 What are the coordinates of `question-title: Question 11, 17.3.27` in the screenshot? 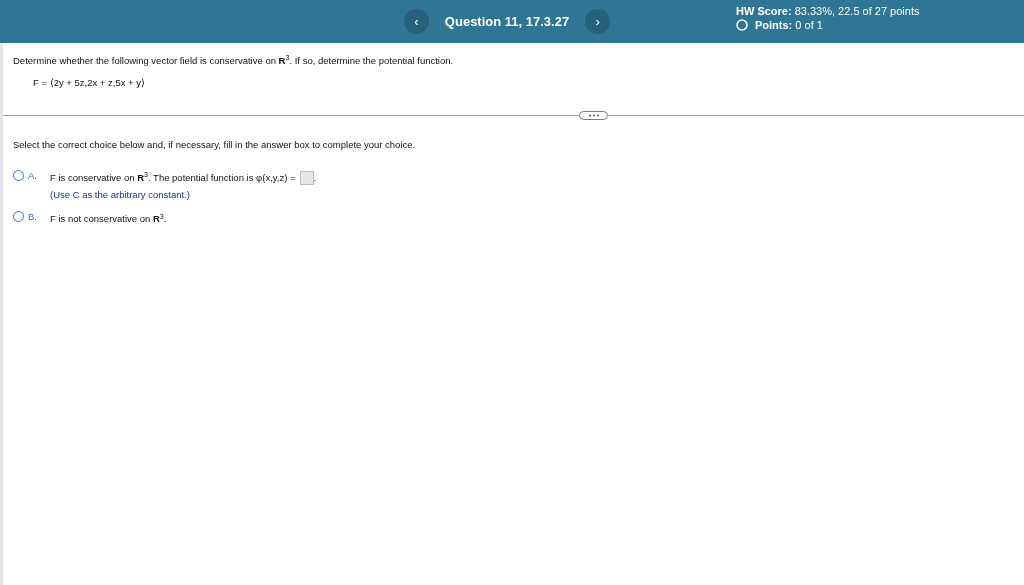 It's located at (507, 21).